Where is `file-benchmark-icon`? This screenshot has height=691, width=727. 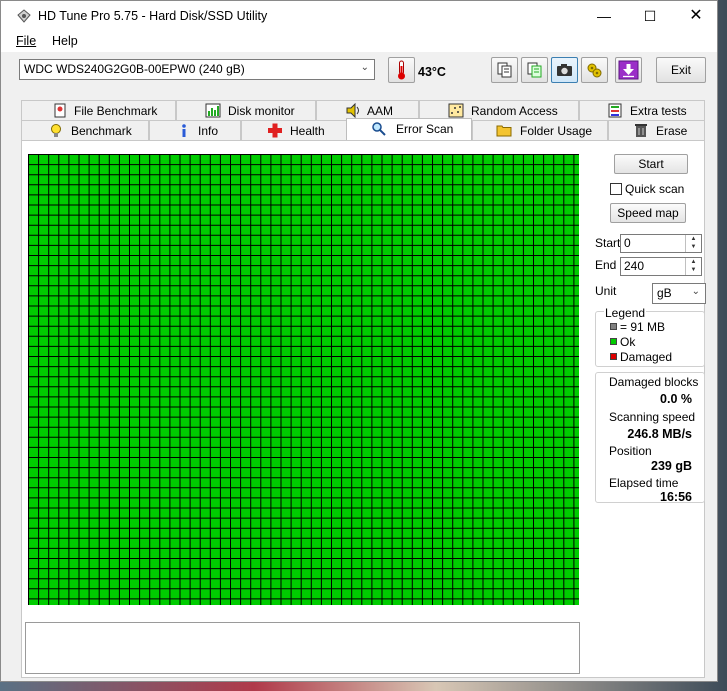
file-benchmark-icon is located at coordinates (60, 110).